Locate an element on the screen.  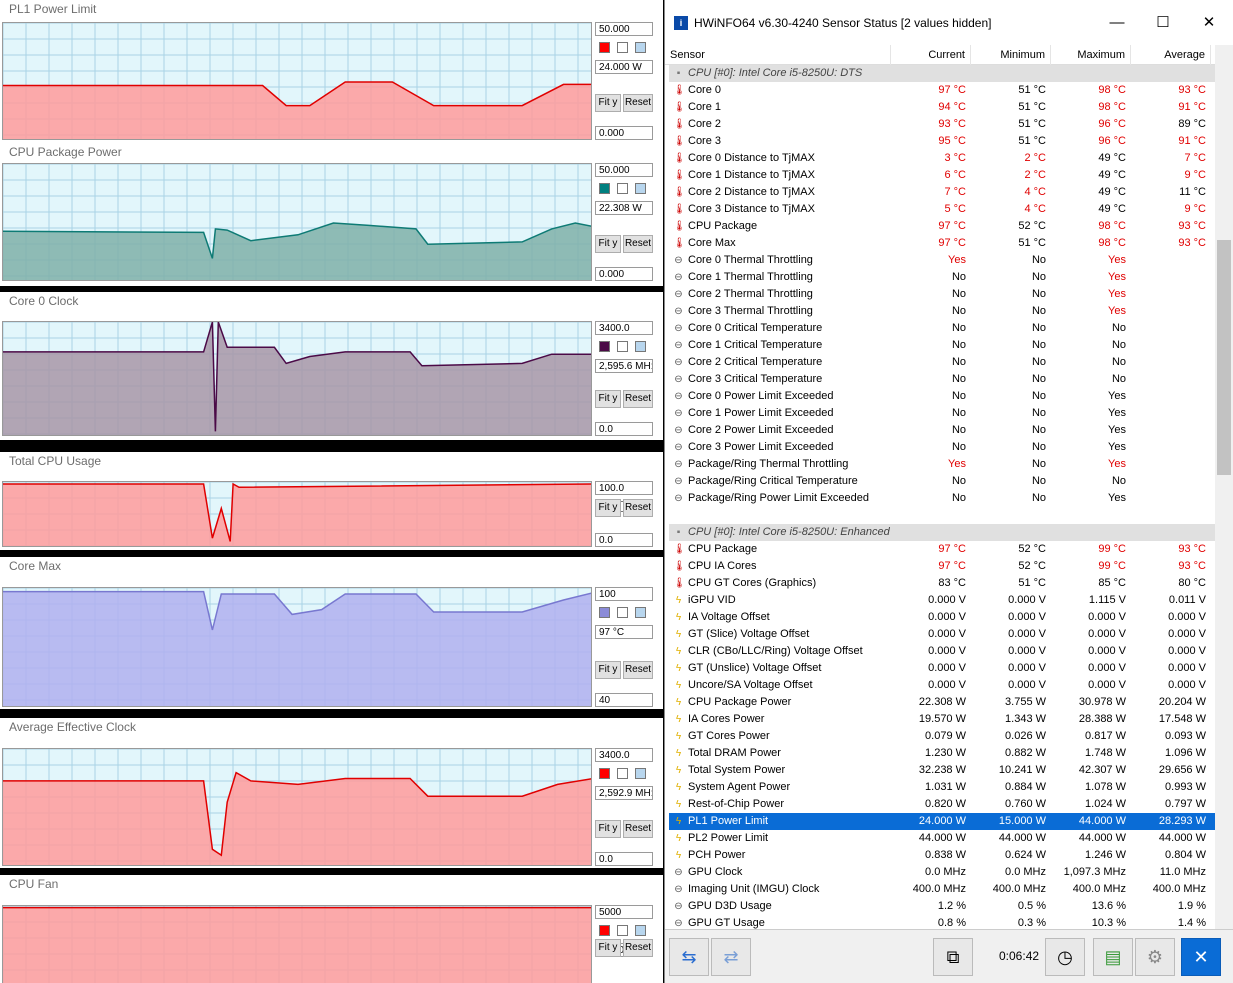
section-header: ▪ CPU [#0]: Intel Core i5-8250U: Enhanced is located at coordinates (942, 532).